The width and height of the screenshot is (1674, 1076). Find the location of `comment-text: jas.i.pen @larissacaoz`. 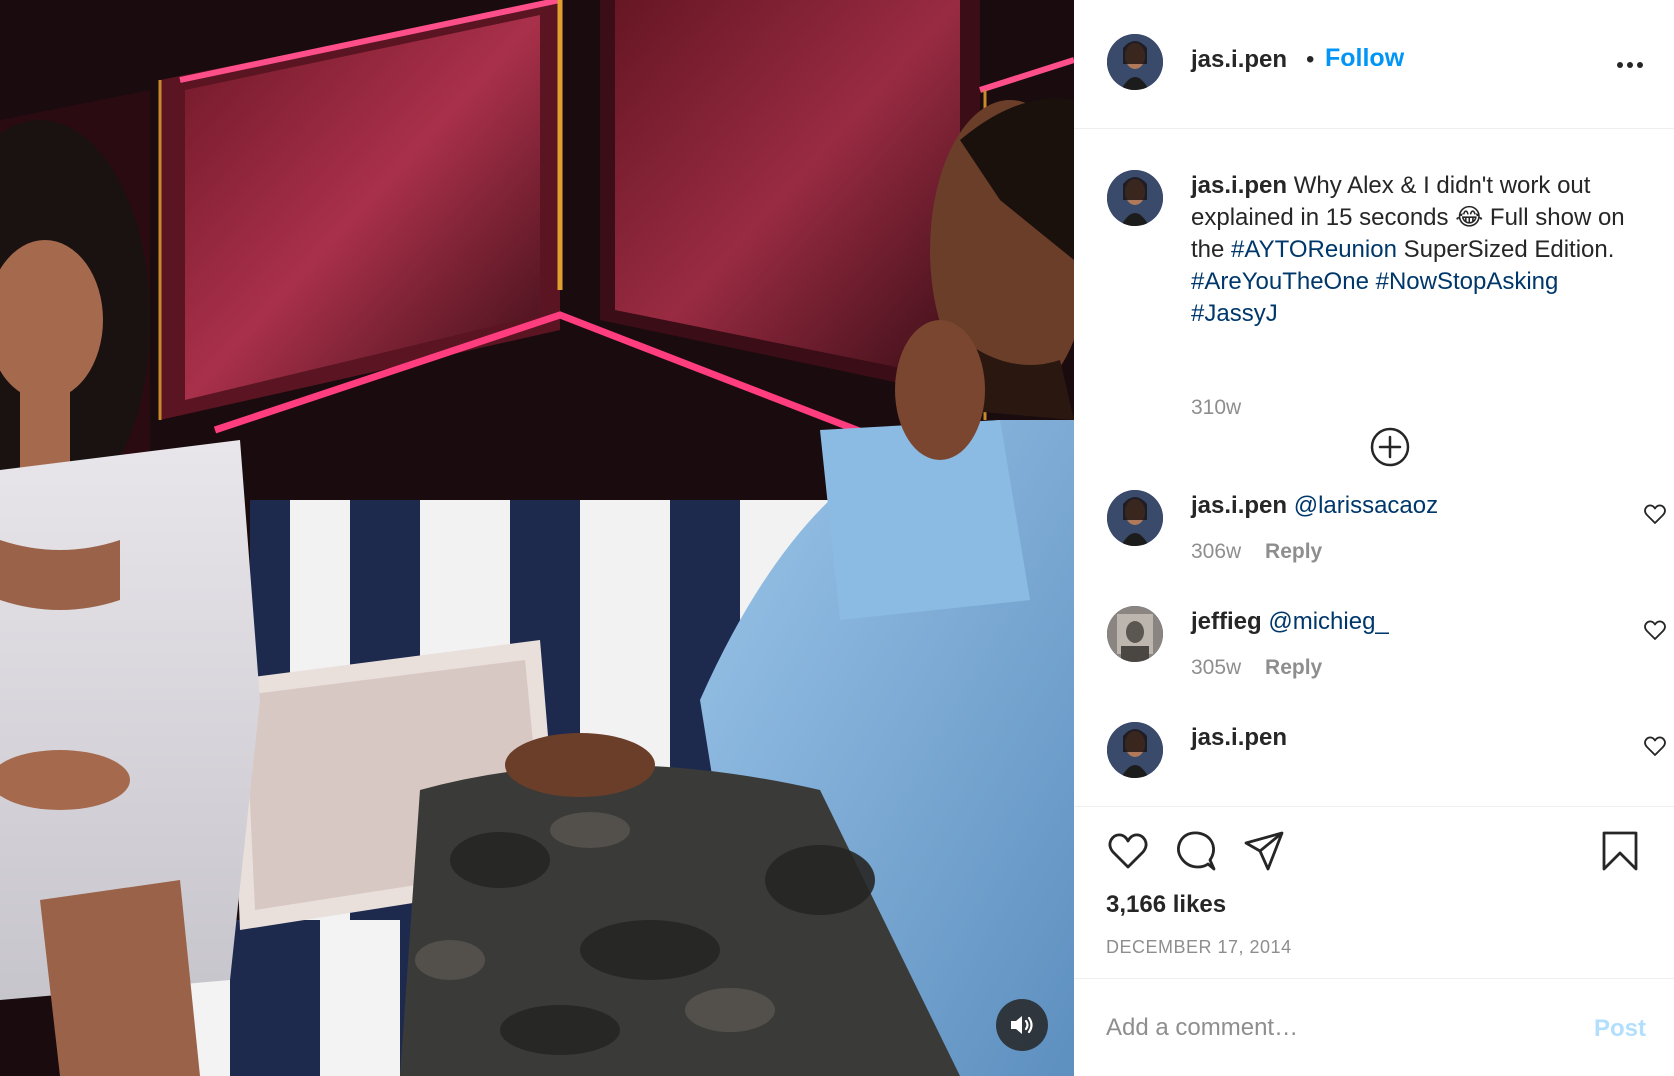

comment-text: jas.i.pen @larissacaoz is located at coordinates (1314, 506).